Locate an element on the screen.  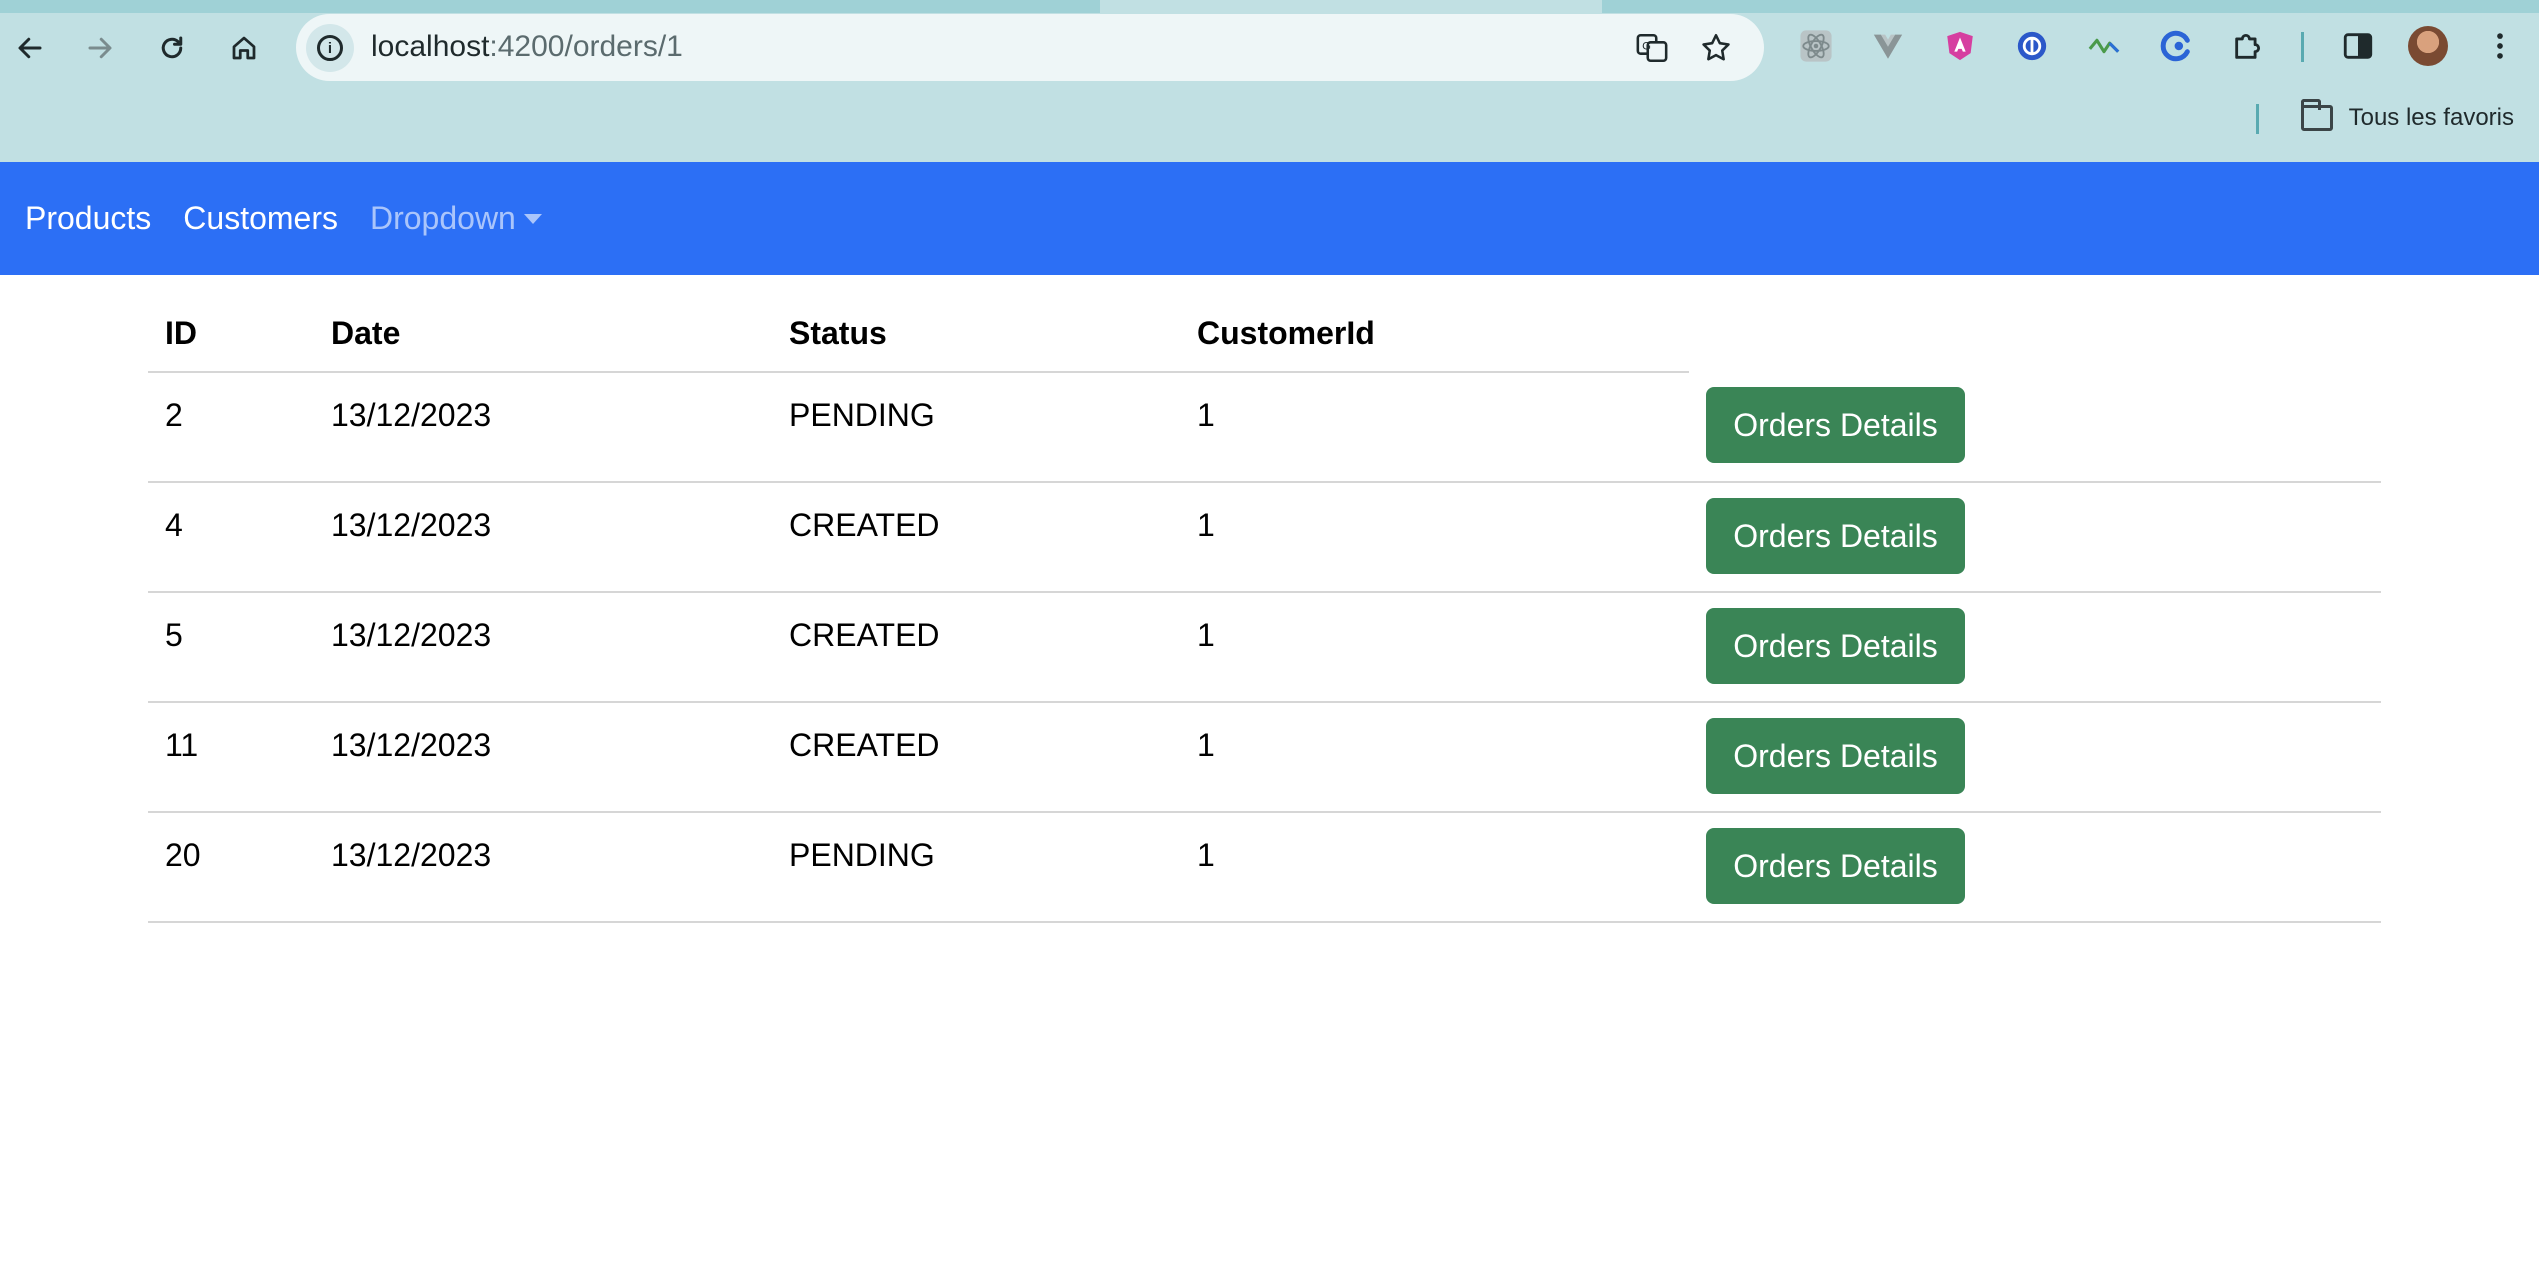
bookmarks-all-folder: Tous les favoris is located at coordinates (2407, 115).